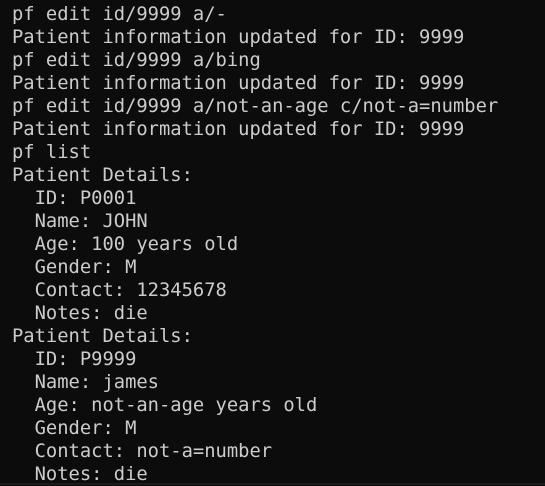 Image resolution: width=545 pixels, height=486 pixels. I want to click on patient-id-line: ID: P0001, so click(74, 198).